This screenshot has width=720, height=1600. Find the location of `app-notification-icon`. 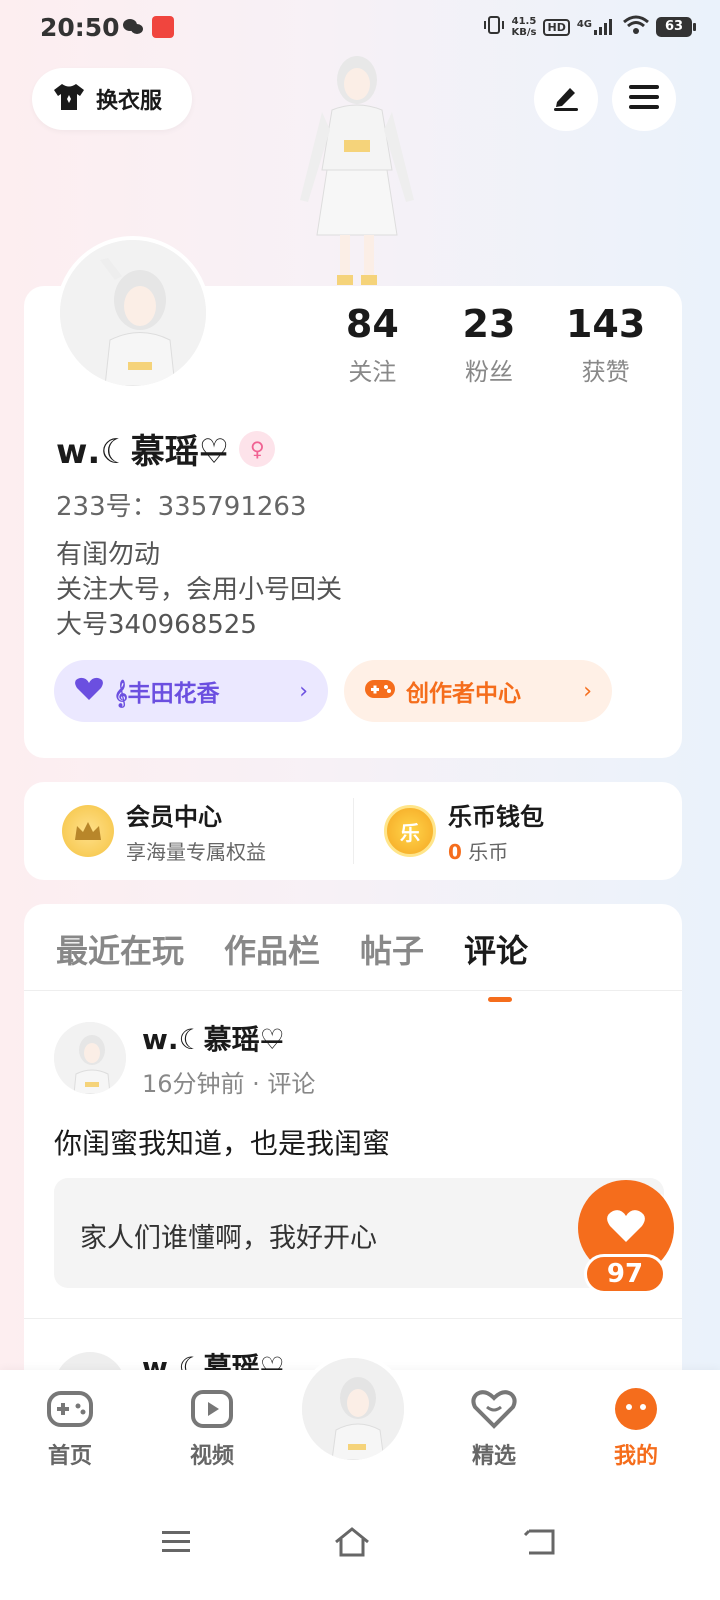

app-notification-icon is located at coordinates (163, 27).